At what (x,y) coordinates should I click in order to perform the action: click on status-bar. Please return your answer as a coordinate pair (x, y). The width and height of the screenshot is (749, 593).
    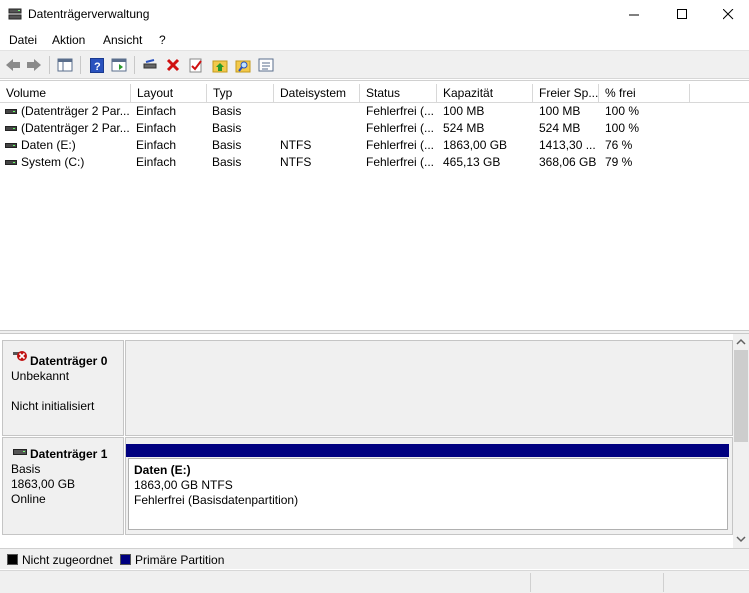
    Looking at the image, I should click on (374, 581).